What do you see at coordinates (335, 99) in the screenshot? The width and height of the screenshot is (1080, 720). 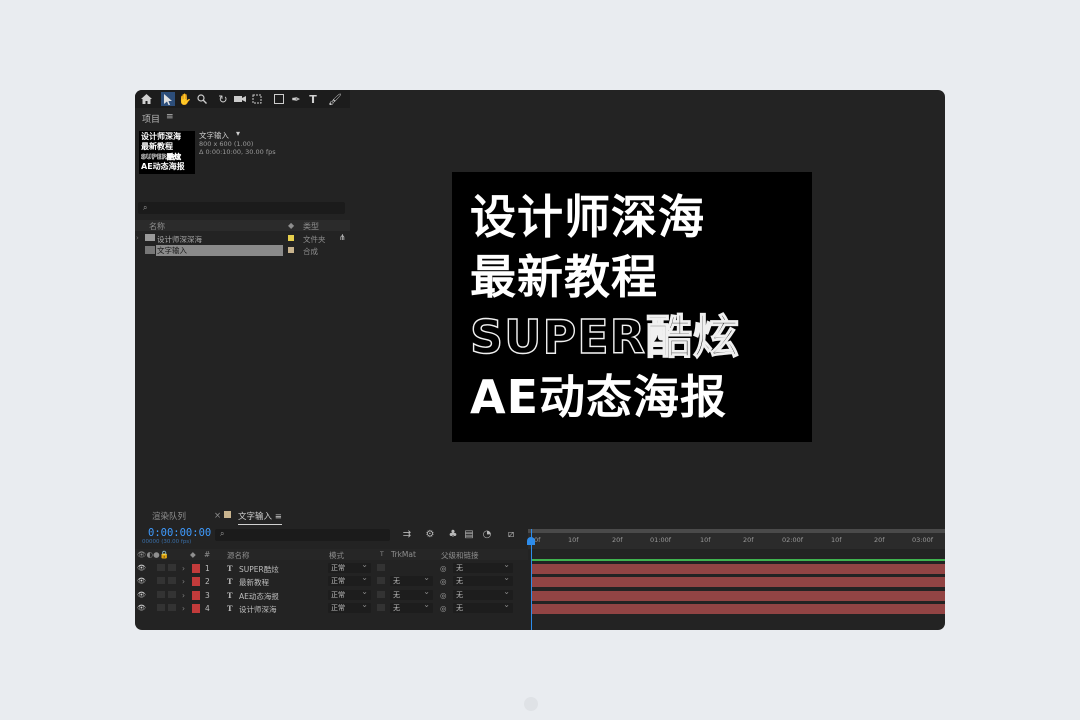 I see `brush-tool-icon: 🖌` at bounding box center [335, 99].